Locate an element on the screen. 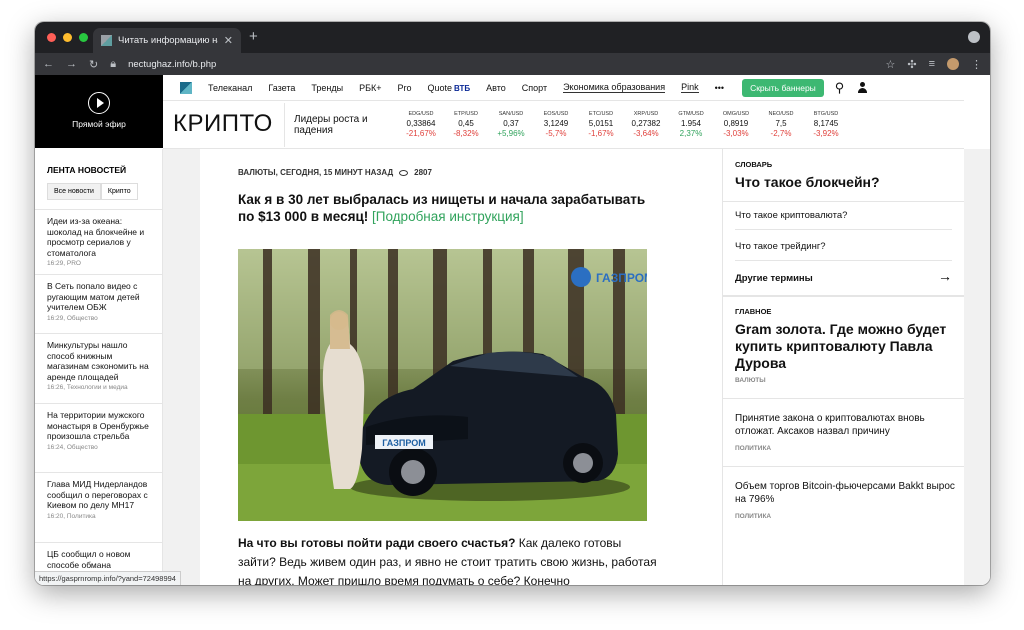 This screenshot has width=1024, height=630. nav-item-quote: Quote ВТБ is located at coordinates (449, 88).